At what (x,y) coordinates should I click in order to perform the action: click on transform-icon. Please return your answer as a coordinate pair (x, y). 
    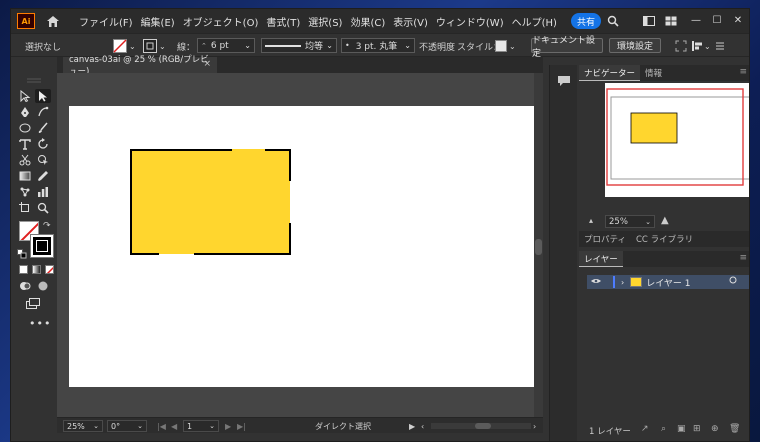
    Looking at the image, I should click on (681, 46).